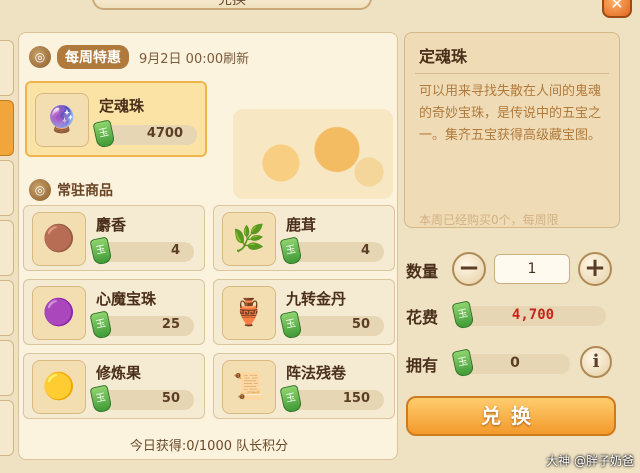 This screenshot has height=473, width=640. Describe the element at coordinates (59, 387) in the screenshot. I see `cultivation-fruit-icon: 🟡` at that location.